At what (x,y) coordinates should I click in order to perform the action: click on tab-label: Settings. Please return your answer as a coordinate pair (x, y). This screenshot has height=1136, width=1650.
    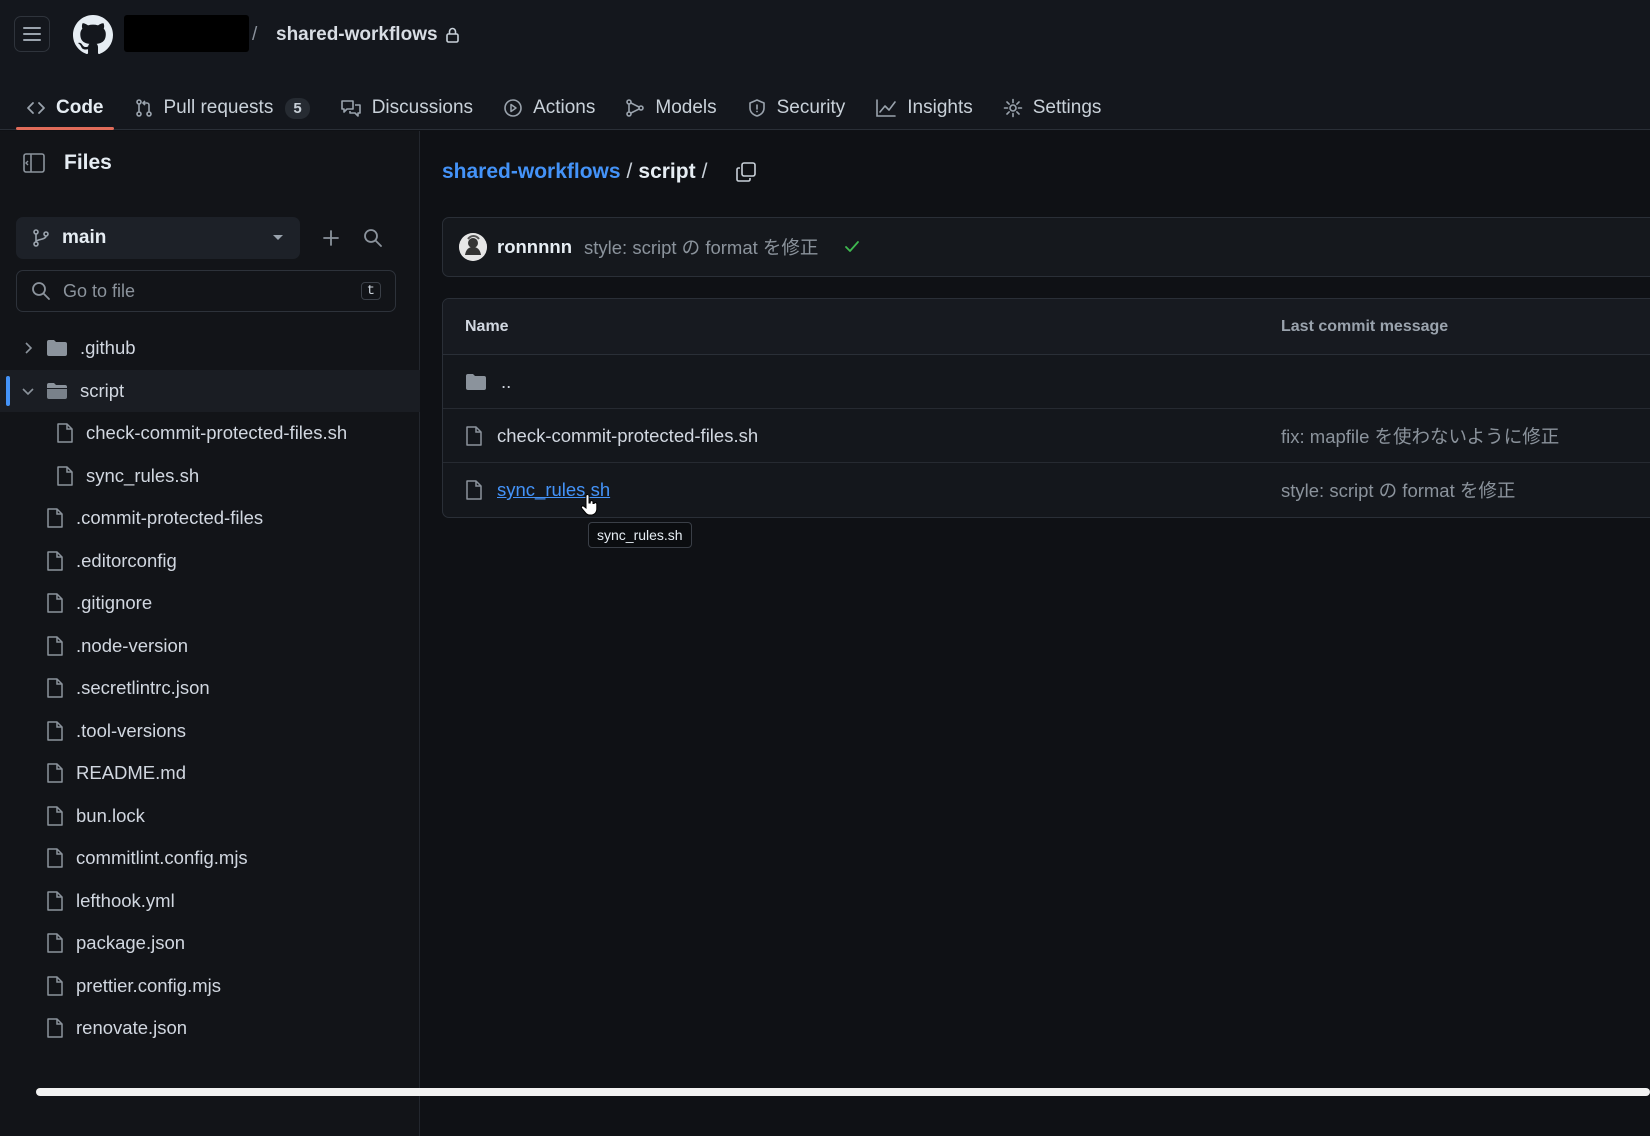
    Looking at the image, I should click on (1067, 107).